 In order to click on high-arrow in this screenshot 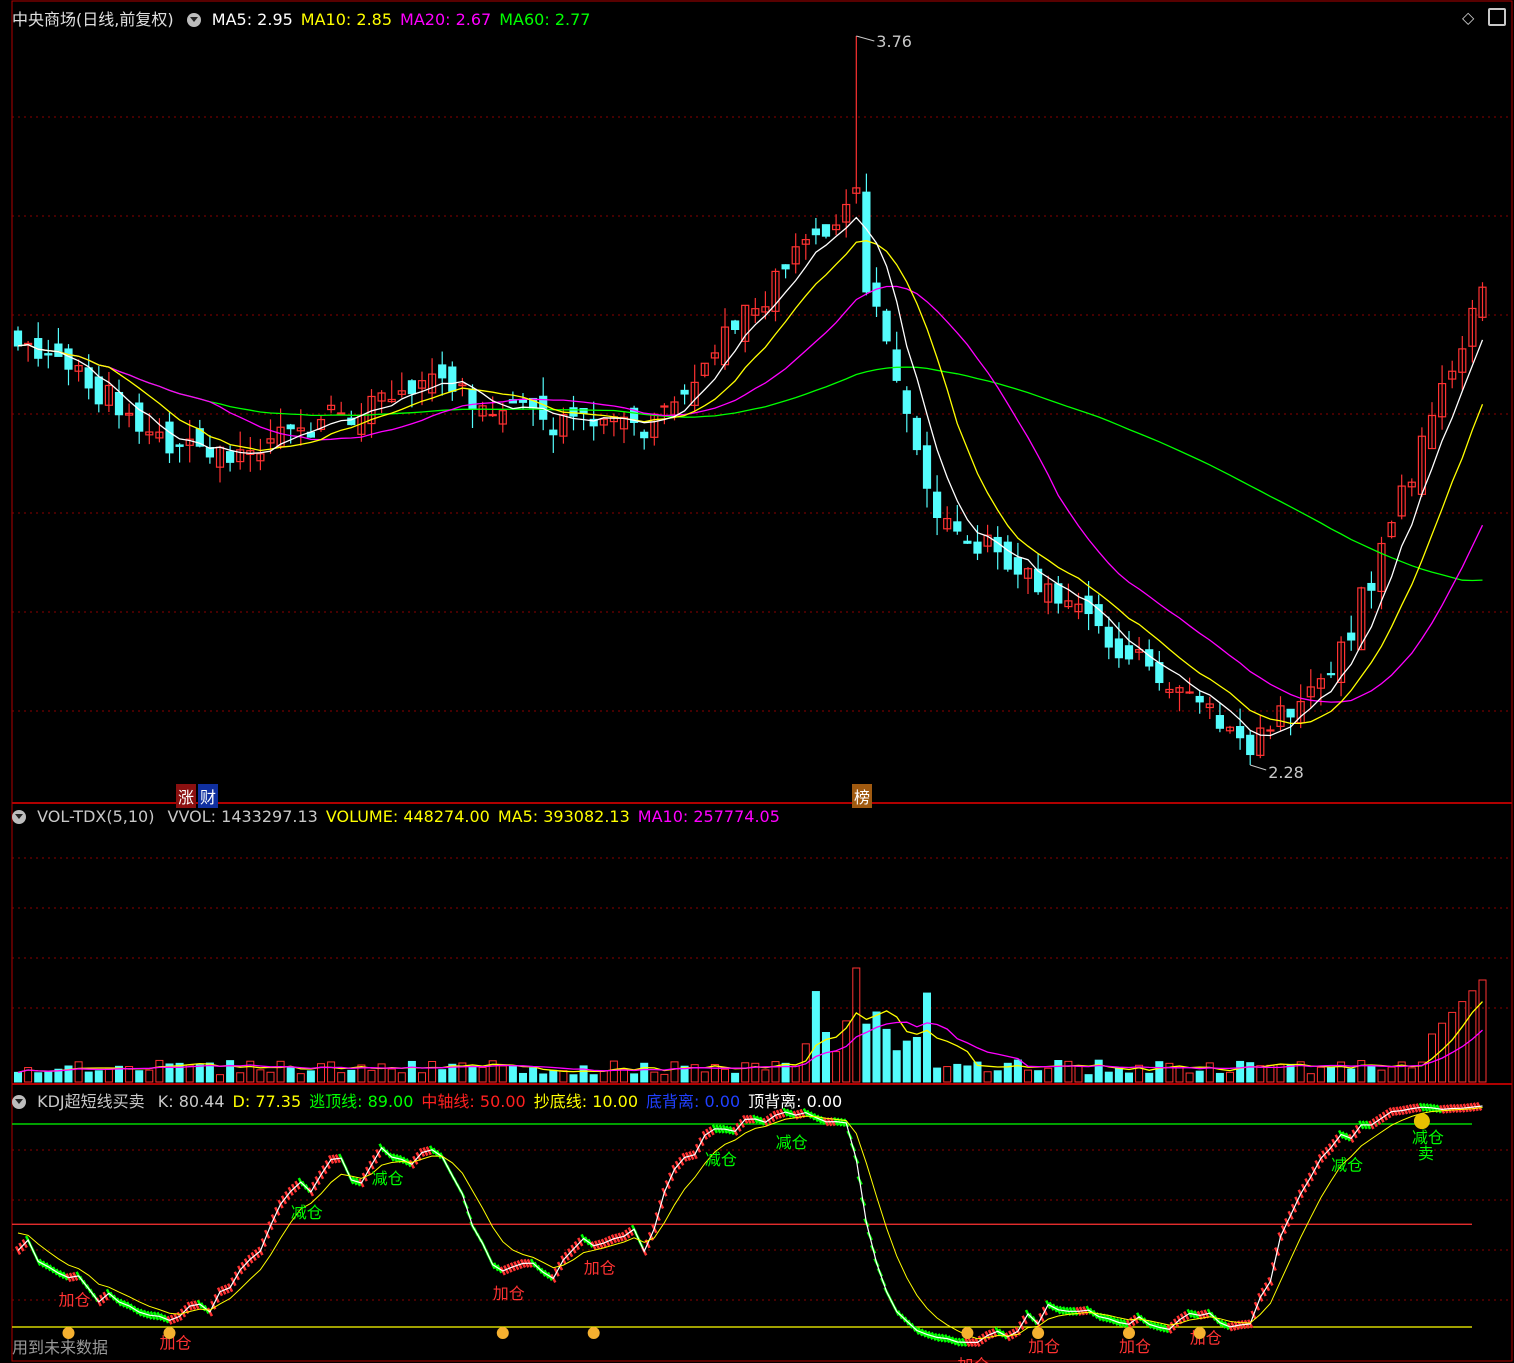, I will do `click(865, 38)`.